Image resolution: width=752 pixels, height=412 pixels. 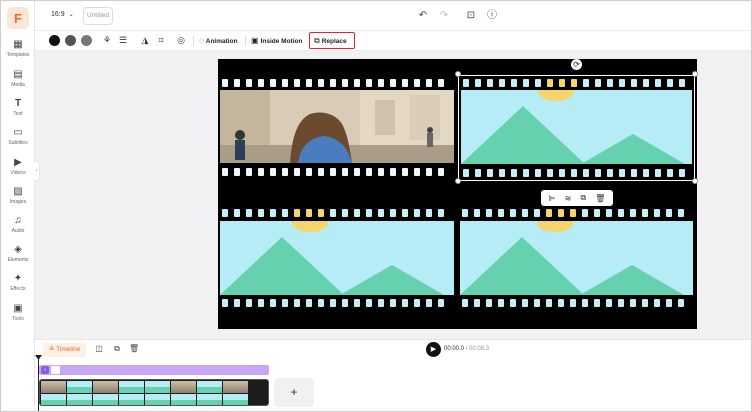 I want to click on sidebar-item-videos: ▶ Videos, so click(x=18, y=166).